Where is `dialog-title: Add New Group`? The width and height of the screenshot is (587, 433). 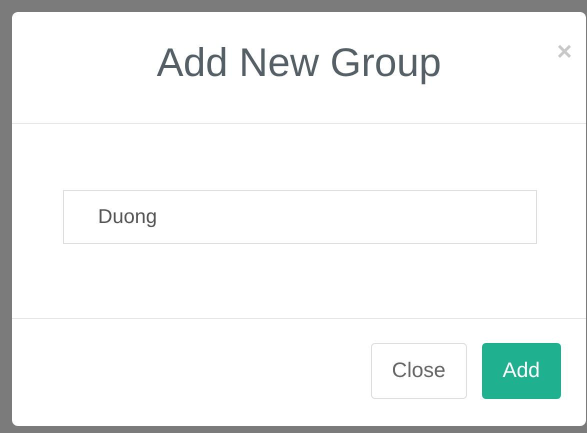
dialog-title: Add New Group is located at coordinates (299, 63).